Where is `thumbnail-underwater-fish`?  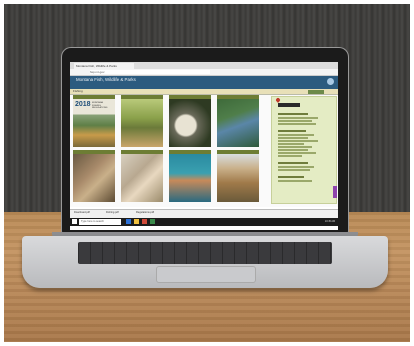 thumbnail-underwater-fish is located at coordinates (190, 176).